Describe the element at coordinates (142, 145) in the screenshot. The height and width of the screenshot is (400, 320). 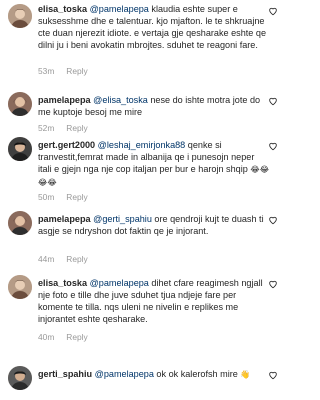
I see `comment-mention: @leshaj_emirjonka88` at that location.